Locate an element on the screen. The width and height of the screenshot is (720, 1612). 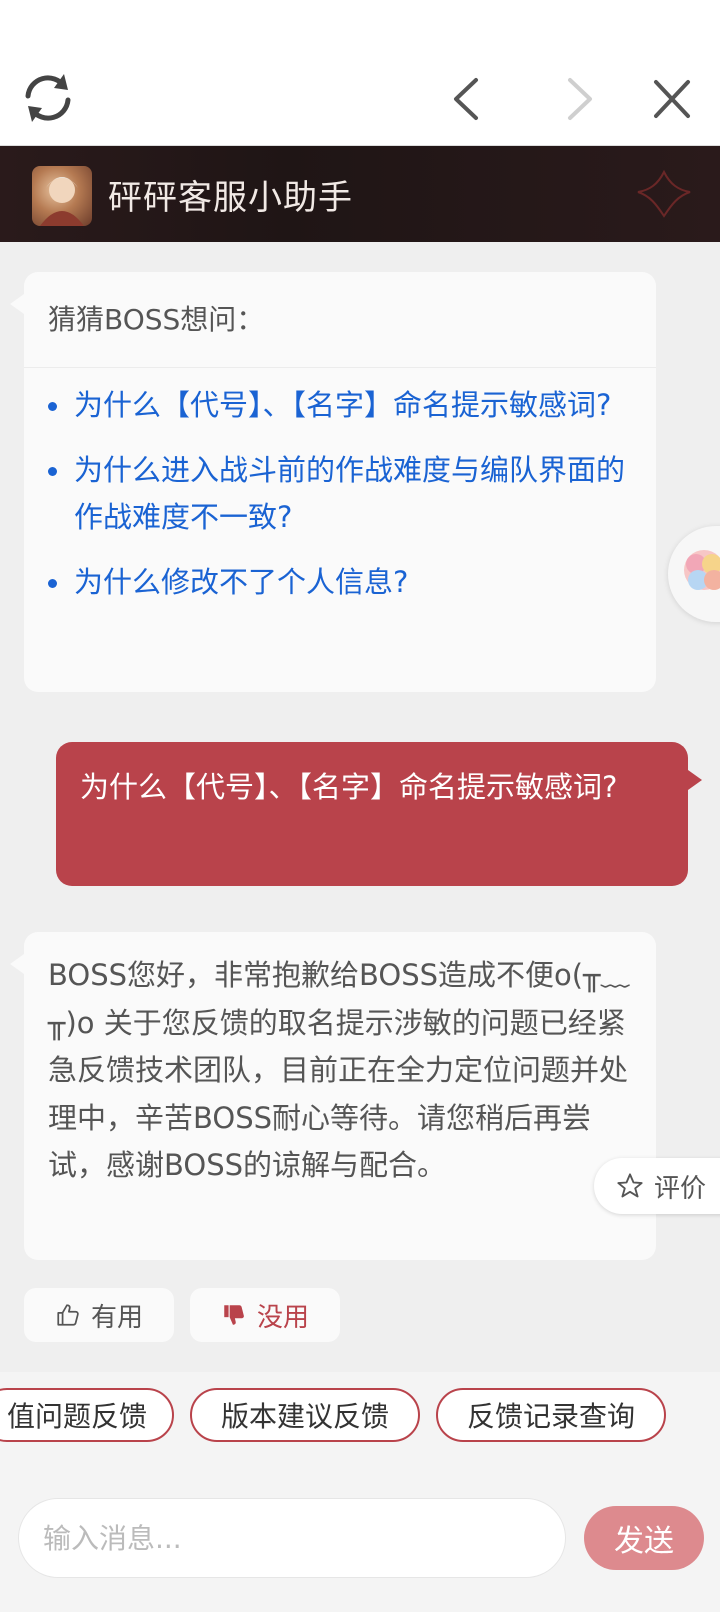
useful-label: 有用 is located at coordinates (116, 1317).